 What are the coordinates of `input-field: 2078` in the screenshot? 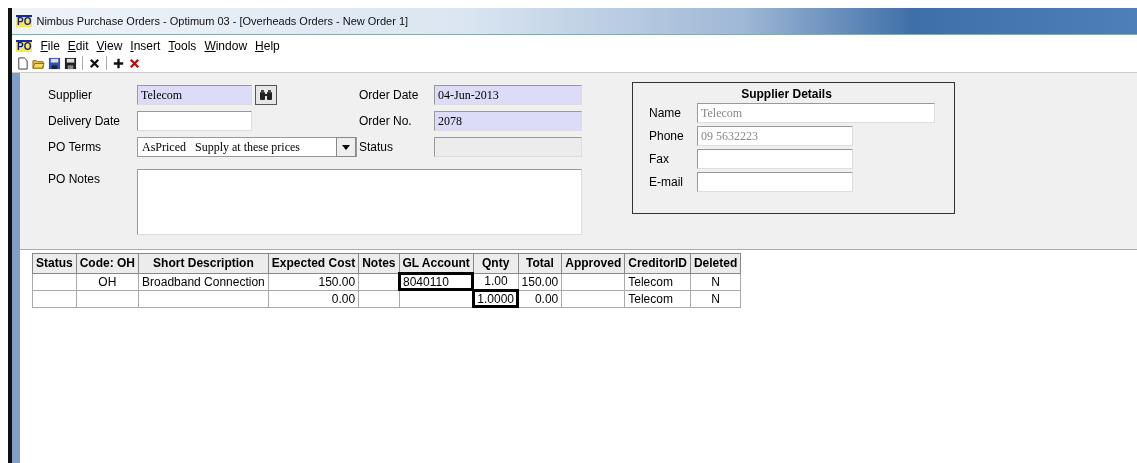 It's located at (508, 121).